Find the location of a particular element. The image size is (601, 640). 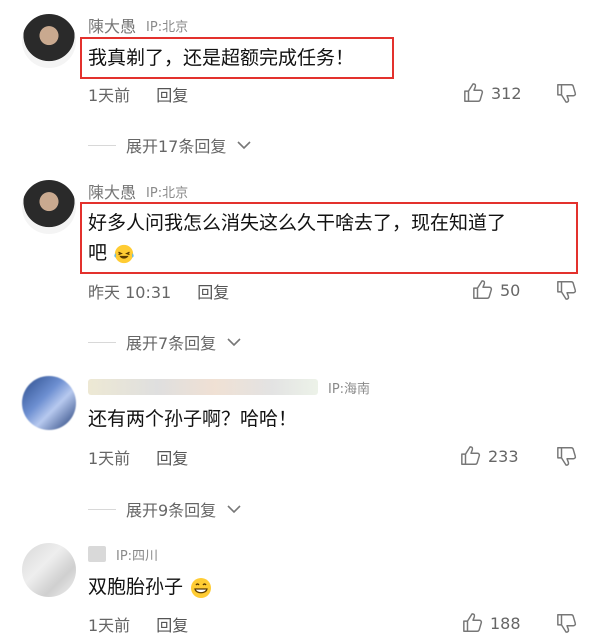

like-button: 312 is located at coordinates (492, 93).